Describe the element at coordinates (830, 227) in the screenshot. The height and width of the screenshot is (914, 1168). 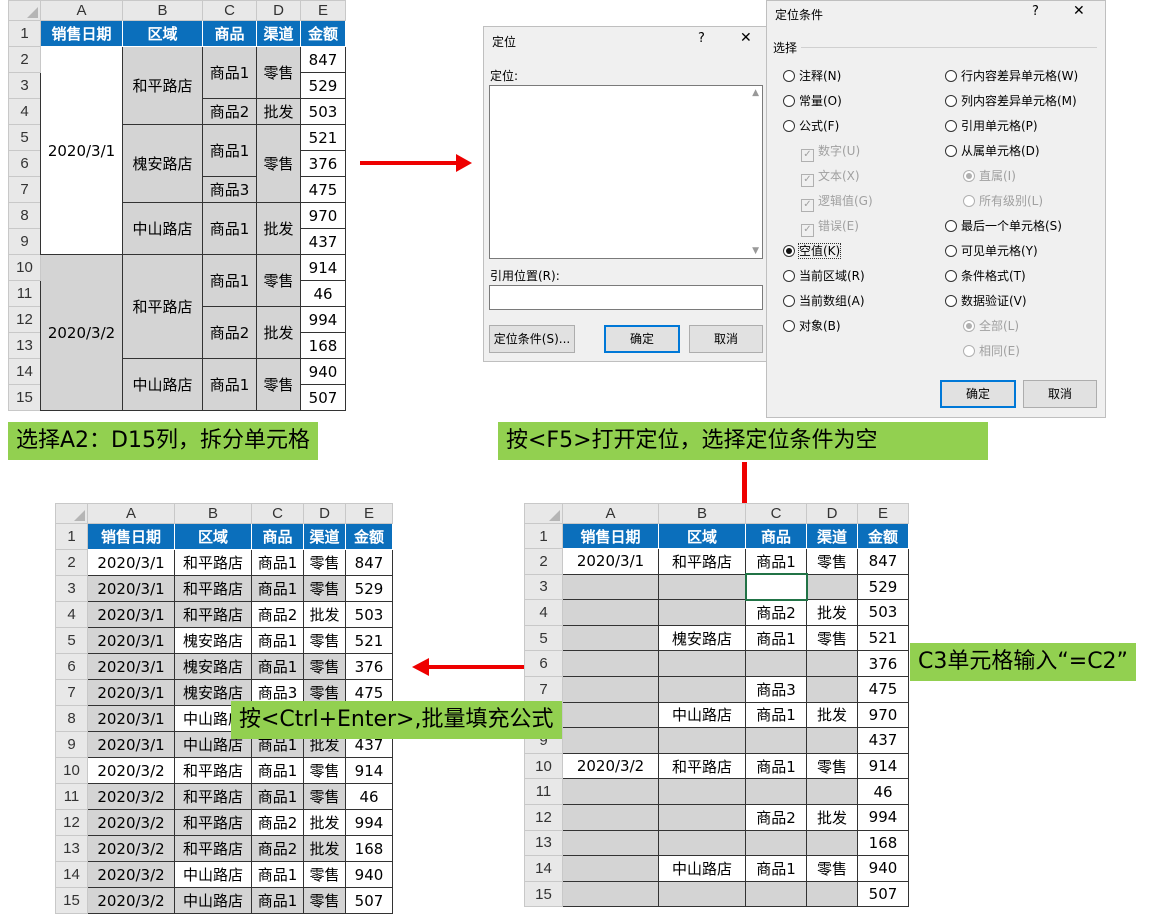
I see `check-errors: ✓ 错误(E)` at that location.